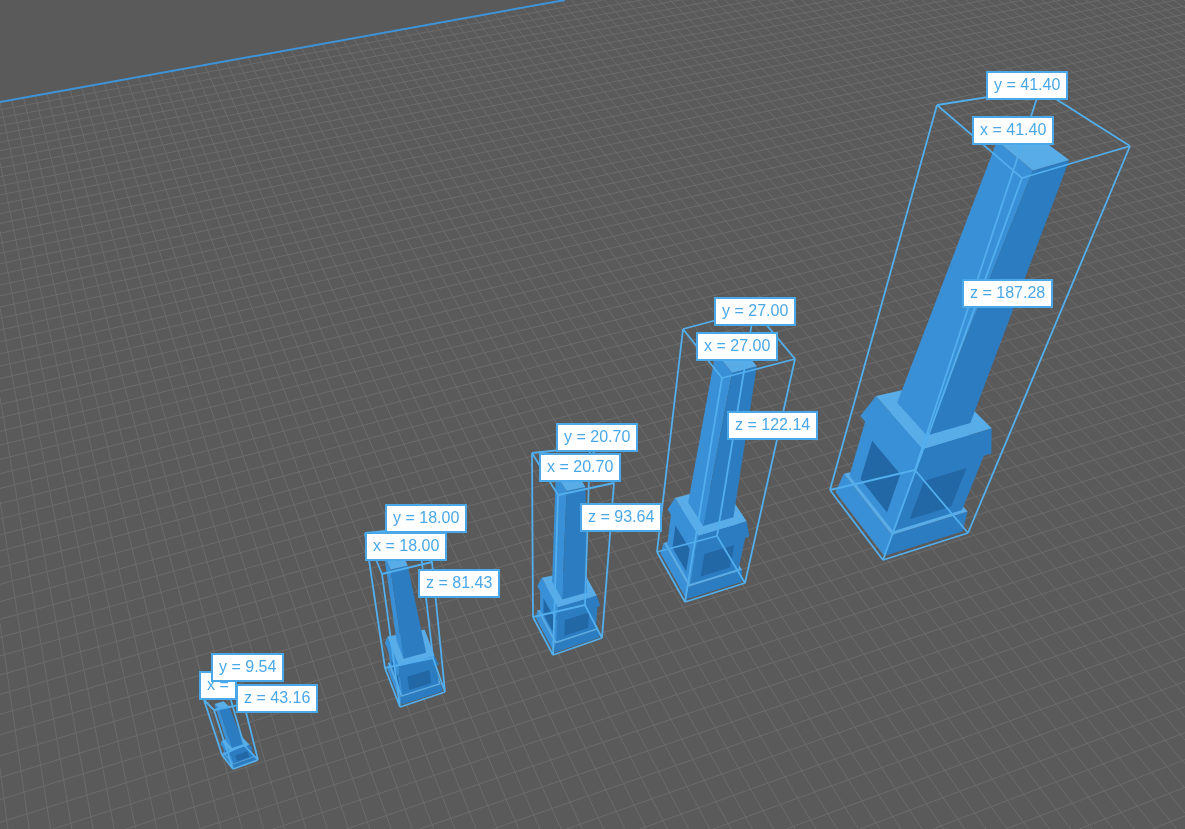  I want to click on dimension-label: x = 41.40, so click(1013, 130).